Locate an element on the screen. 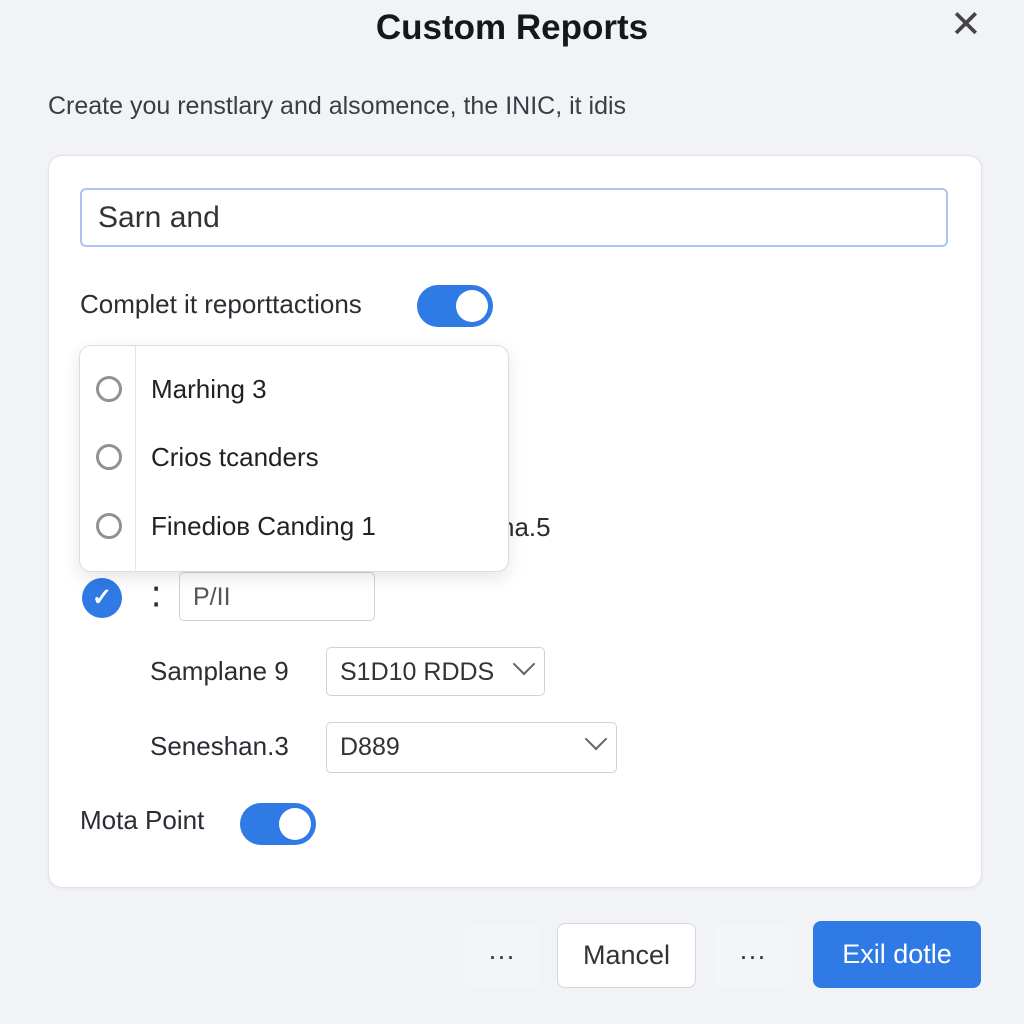  checkbox-checked: ✓ is located at coordinates (102, 598).